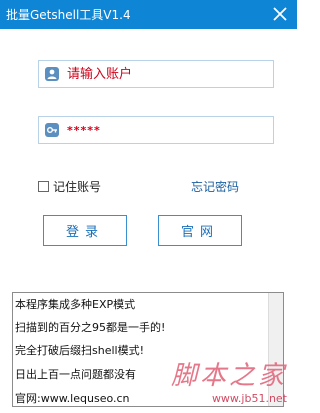 The width and height of the screenshot is (320, 413). What do you see at coordinates (85, 230) in the screenshot?
I see `login-button: 登录` at bounding box center [85, 230].